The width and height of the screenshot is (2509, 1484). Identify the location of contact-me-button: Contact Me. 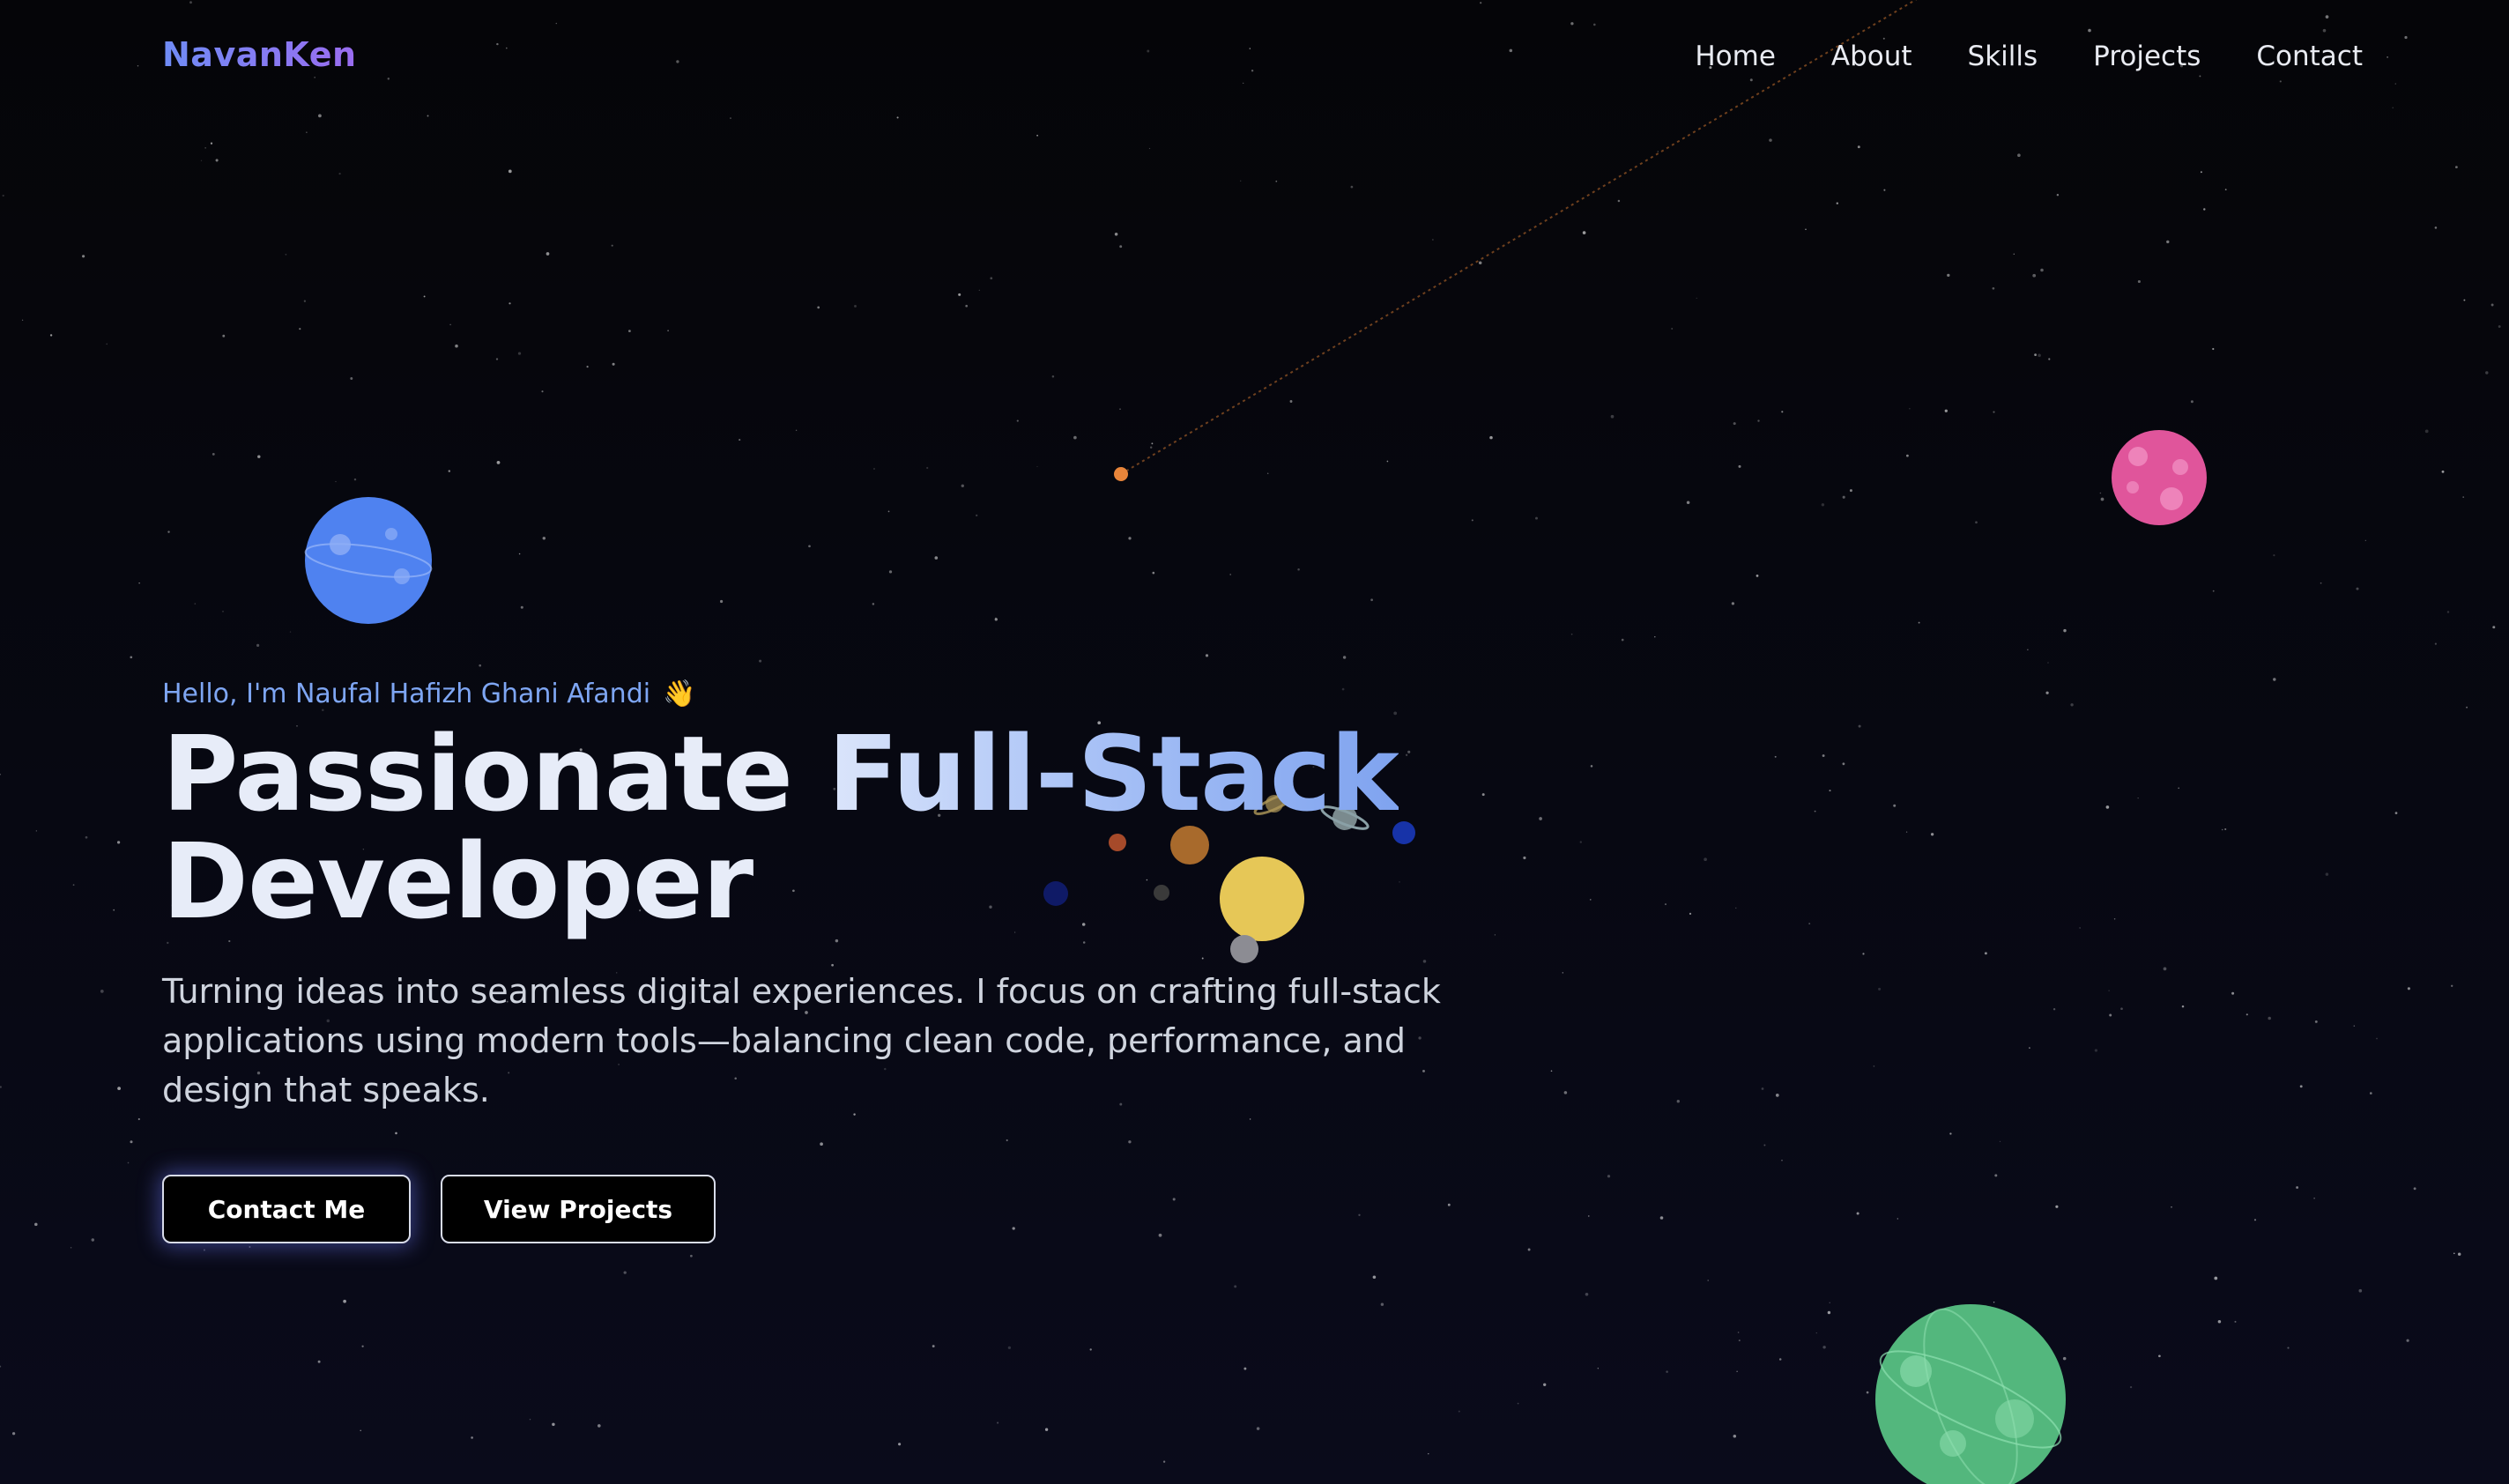
(286, 1209).